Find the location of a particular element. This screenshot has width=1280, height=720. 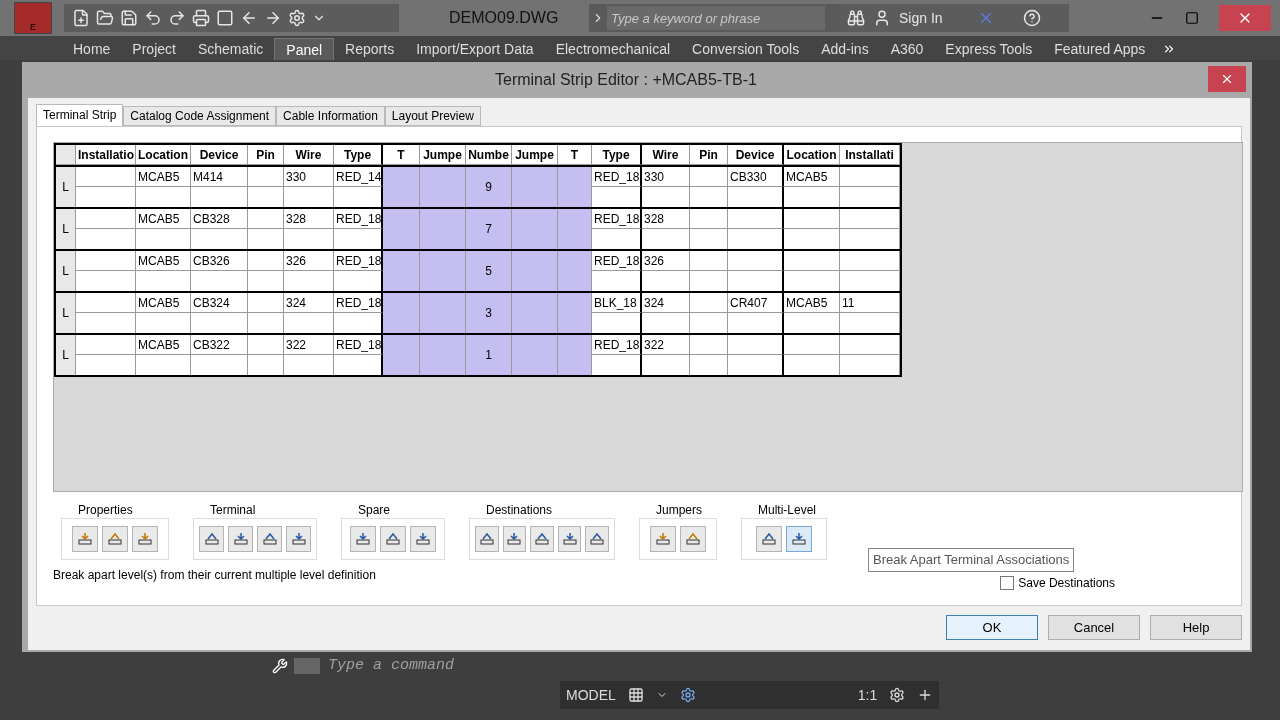

checkbox-label: Save Destinations is located at coordinates (1066, 583).